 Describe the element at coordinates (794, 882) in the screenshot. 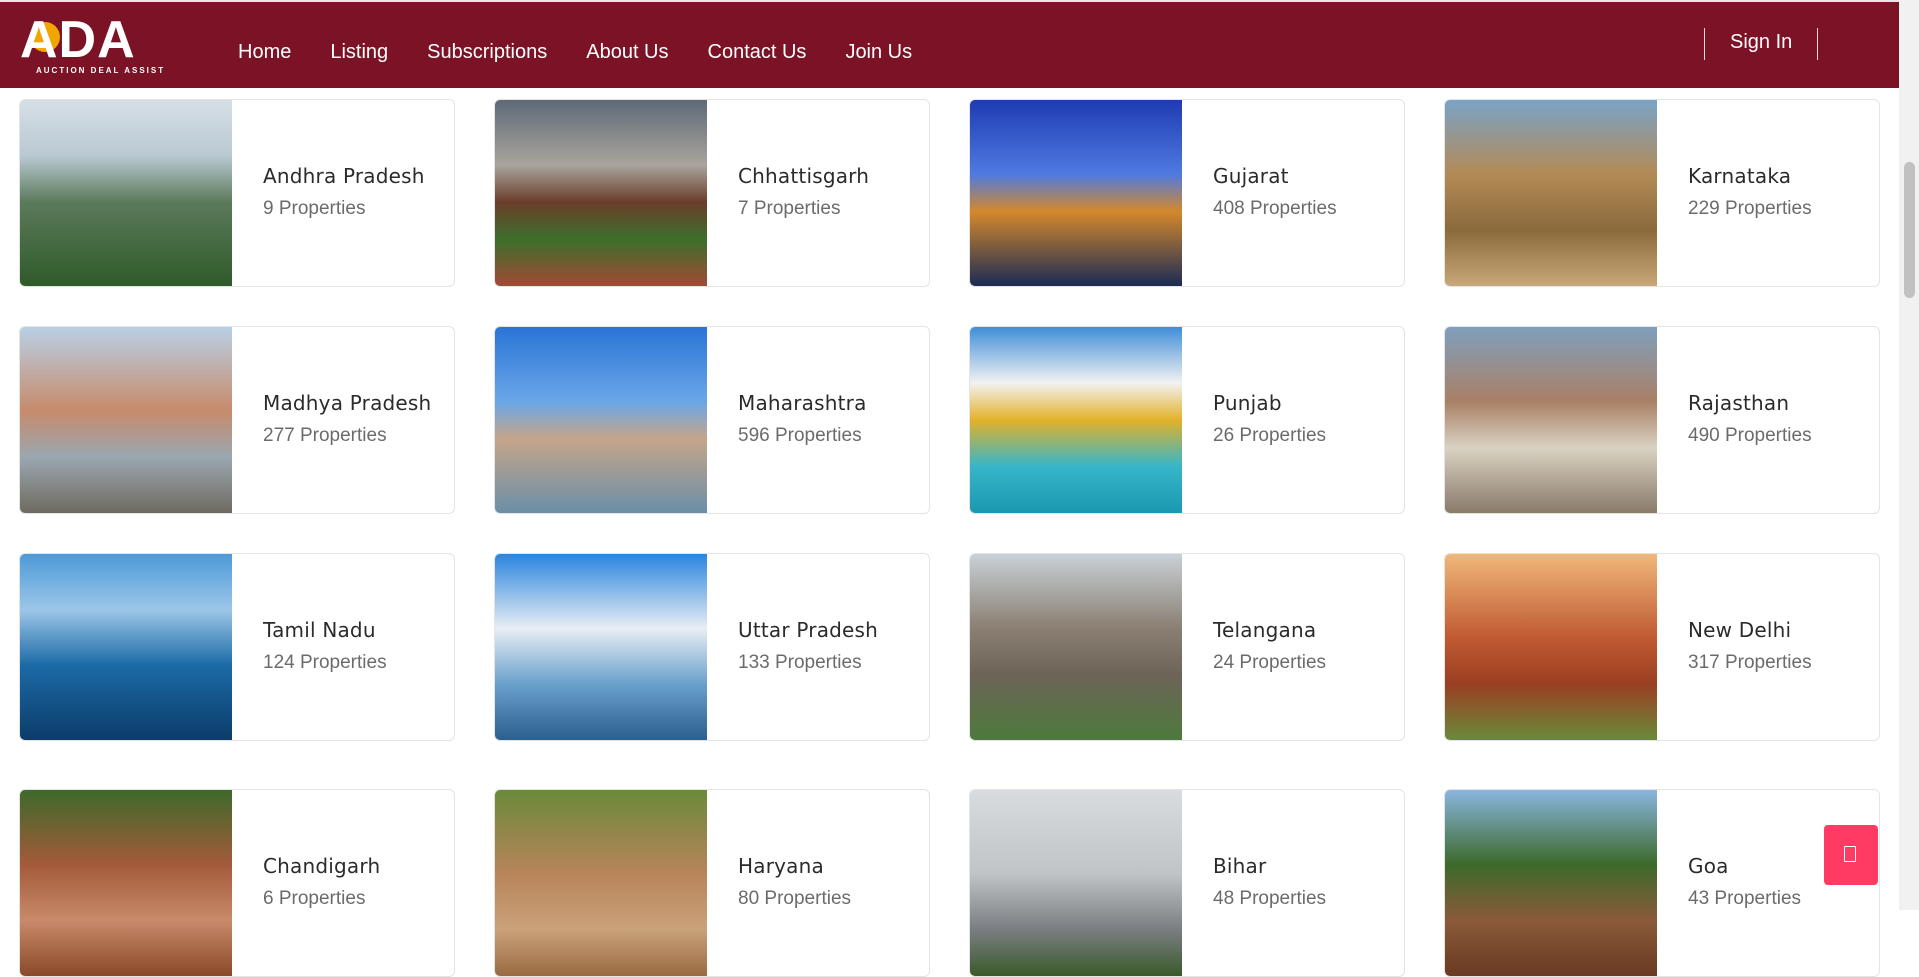

I see `state-info: Haryana 80 Properties` at that location.